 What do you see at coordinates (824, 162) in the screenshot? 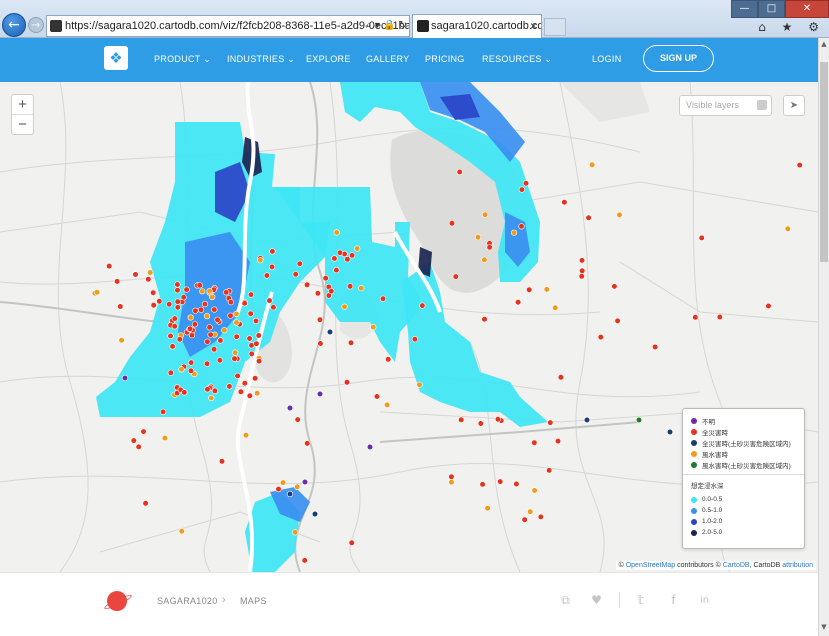
I see `scroll-thumb` at bounding box center [824, 162].